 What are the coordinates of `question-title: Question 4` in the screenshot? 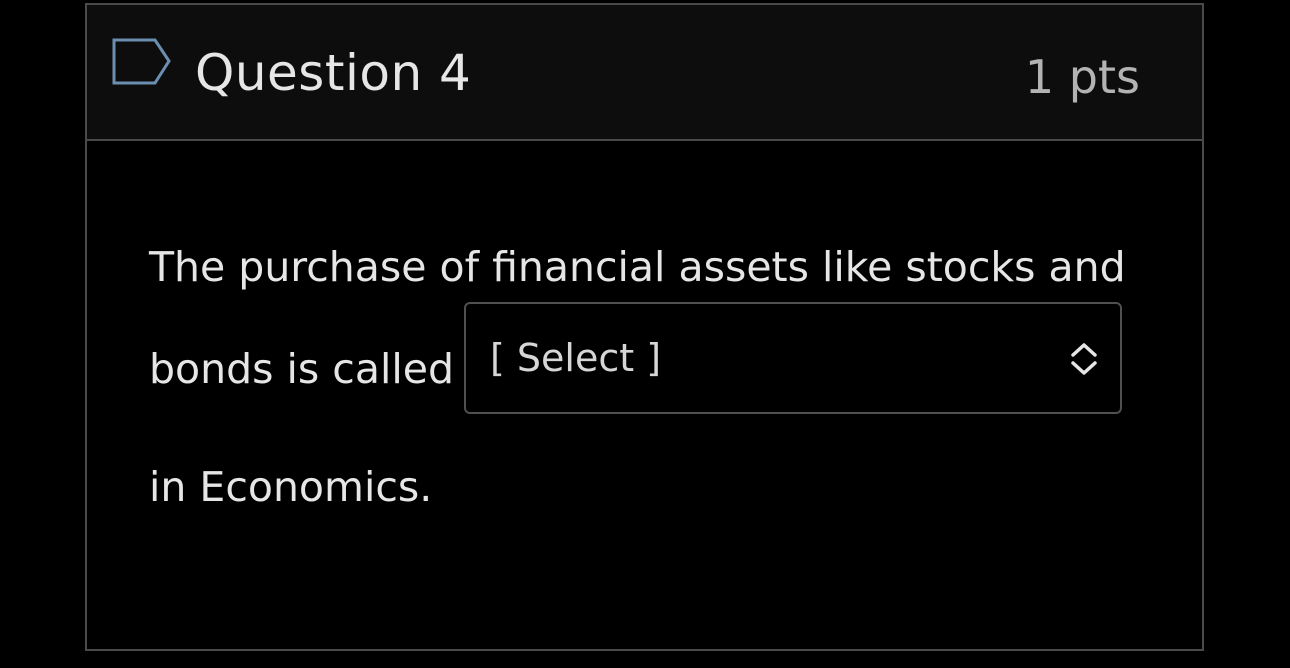 It's located at (333, 73).